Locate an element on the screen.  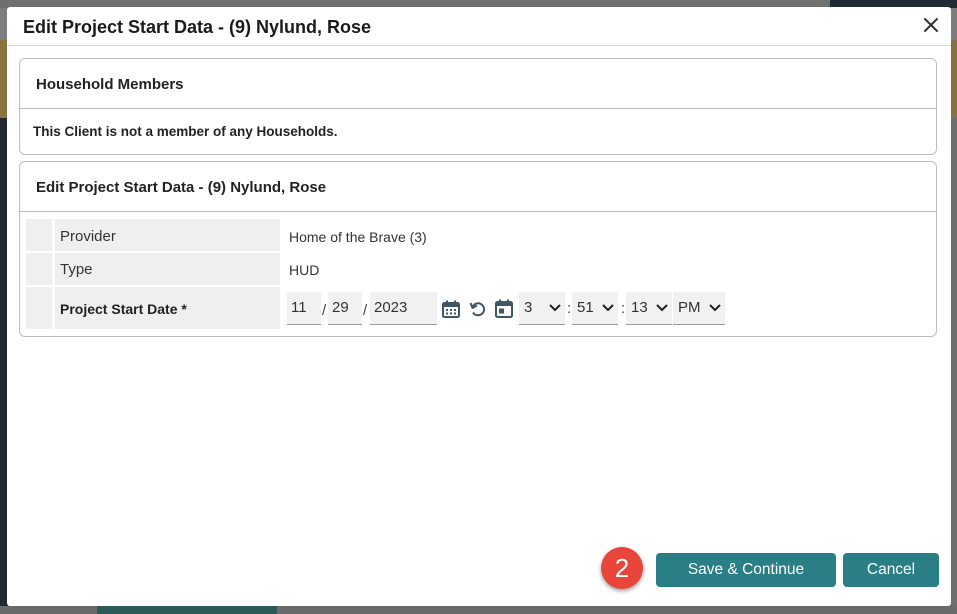
calendar-icon is located at coordinates (451, 309).